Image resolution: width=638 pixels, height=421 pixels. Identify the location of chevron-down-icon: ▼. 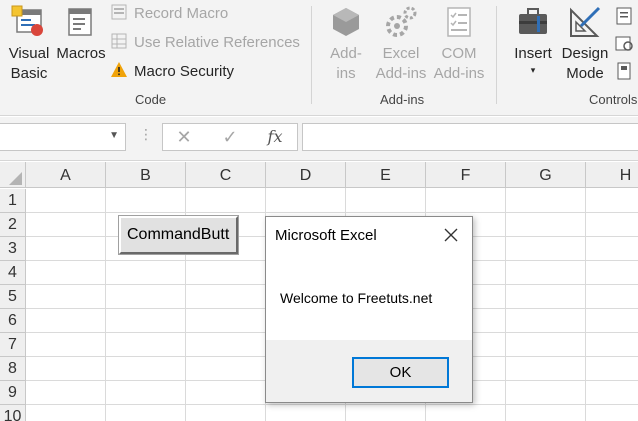
(114, 135).